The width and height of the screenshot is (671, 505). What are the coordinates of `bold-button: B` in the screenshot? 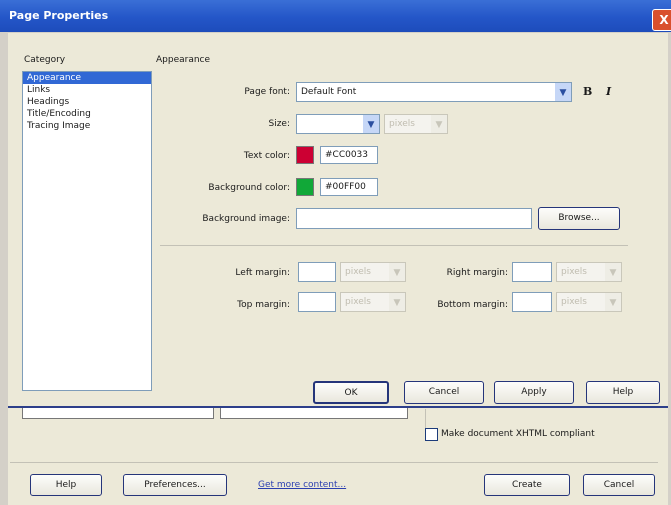 It's located at (587, 91).